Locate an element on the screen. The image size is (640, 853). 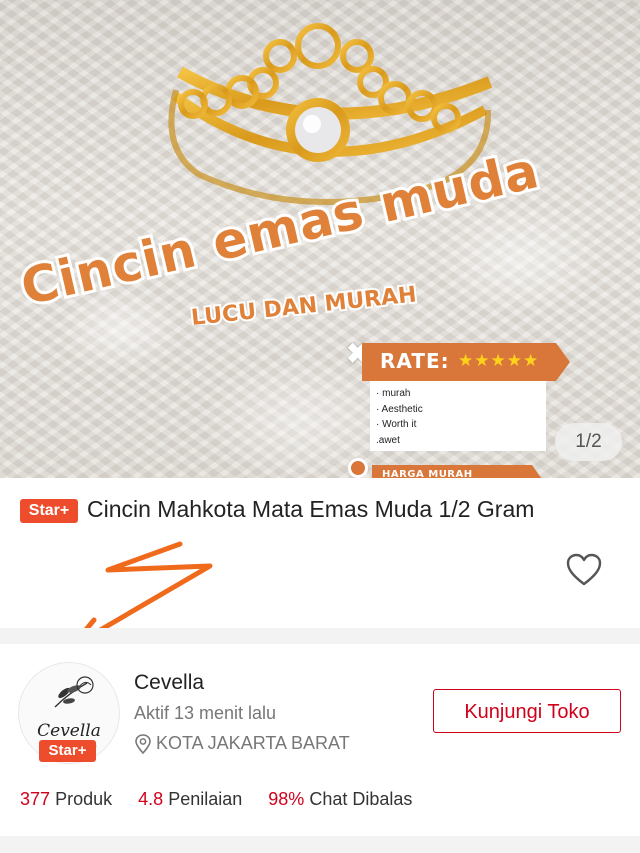
section-divider-bottom is located at coordinates (320, 844).